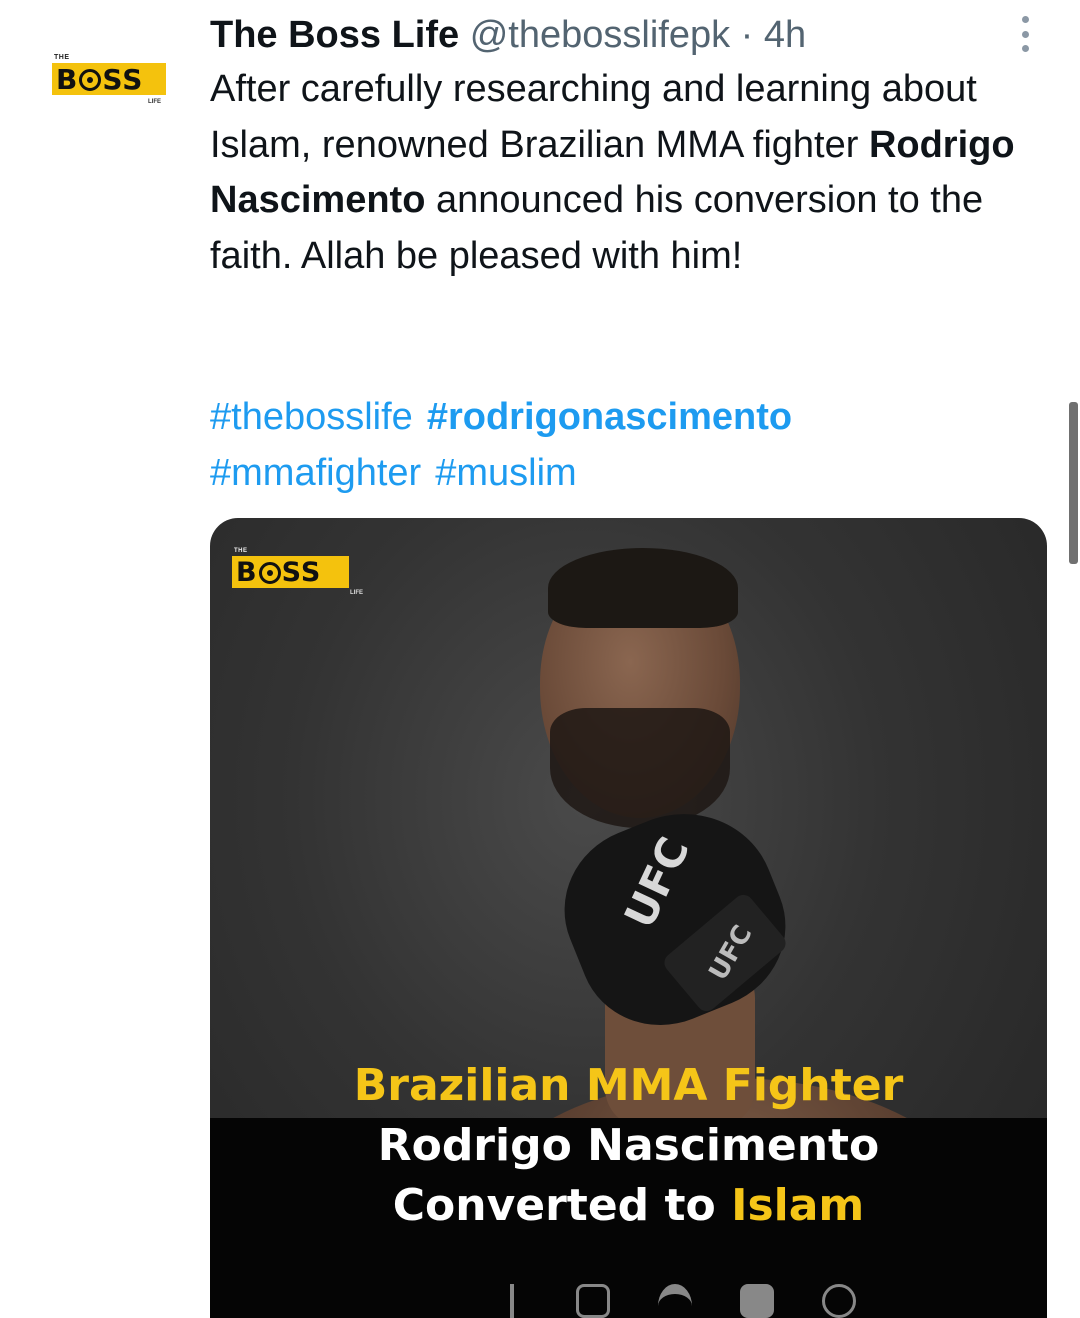  Describe the element at coordinates (609, 417) in the screenshot. I see `hashtag-link: #rodrigonascimento` at that location.